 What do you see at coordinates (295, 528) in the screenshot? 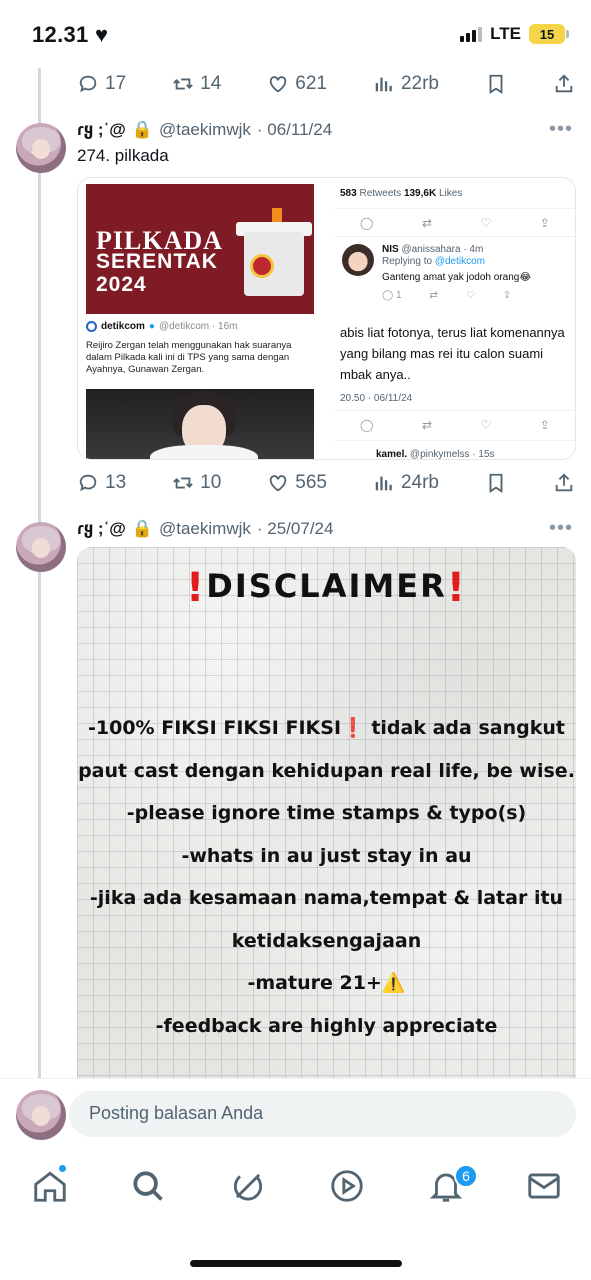
I see `tweet-date: · 25/07/24` at bounding box center [295, 528].